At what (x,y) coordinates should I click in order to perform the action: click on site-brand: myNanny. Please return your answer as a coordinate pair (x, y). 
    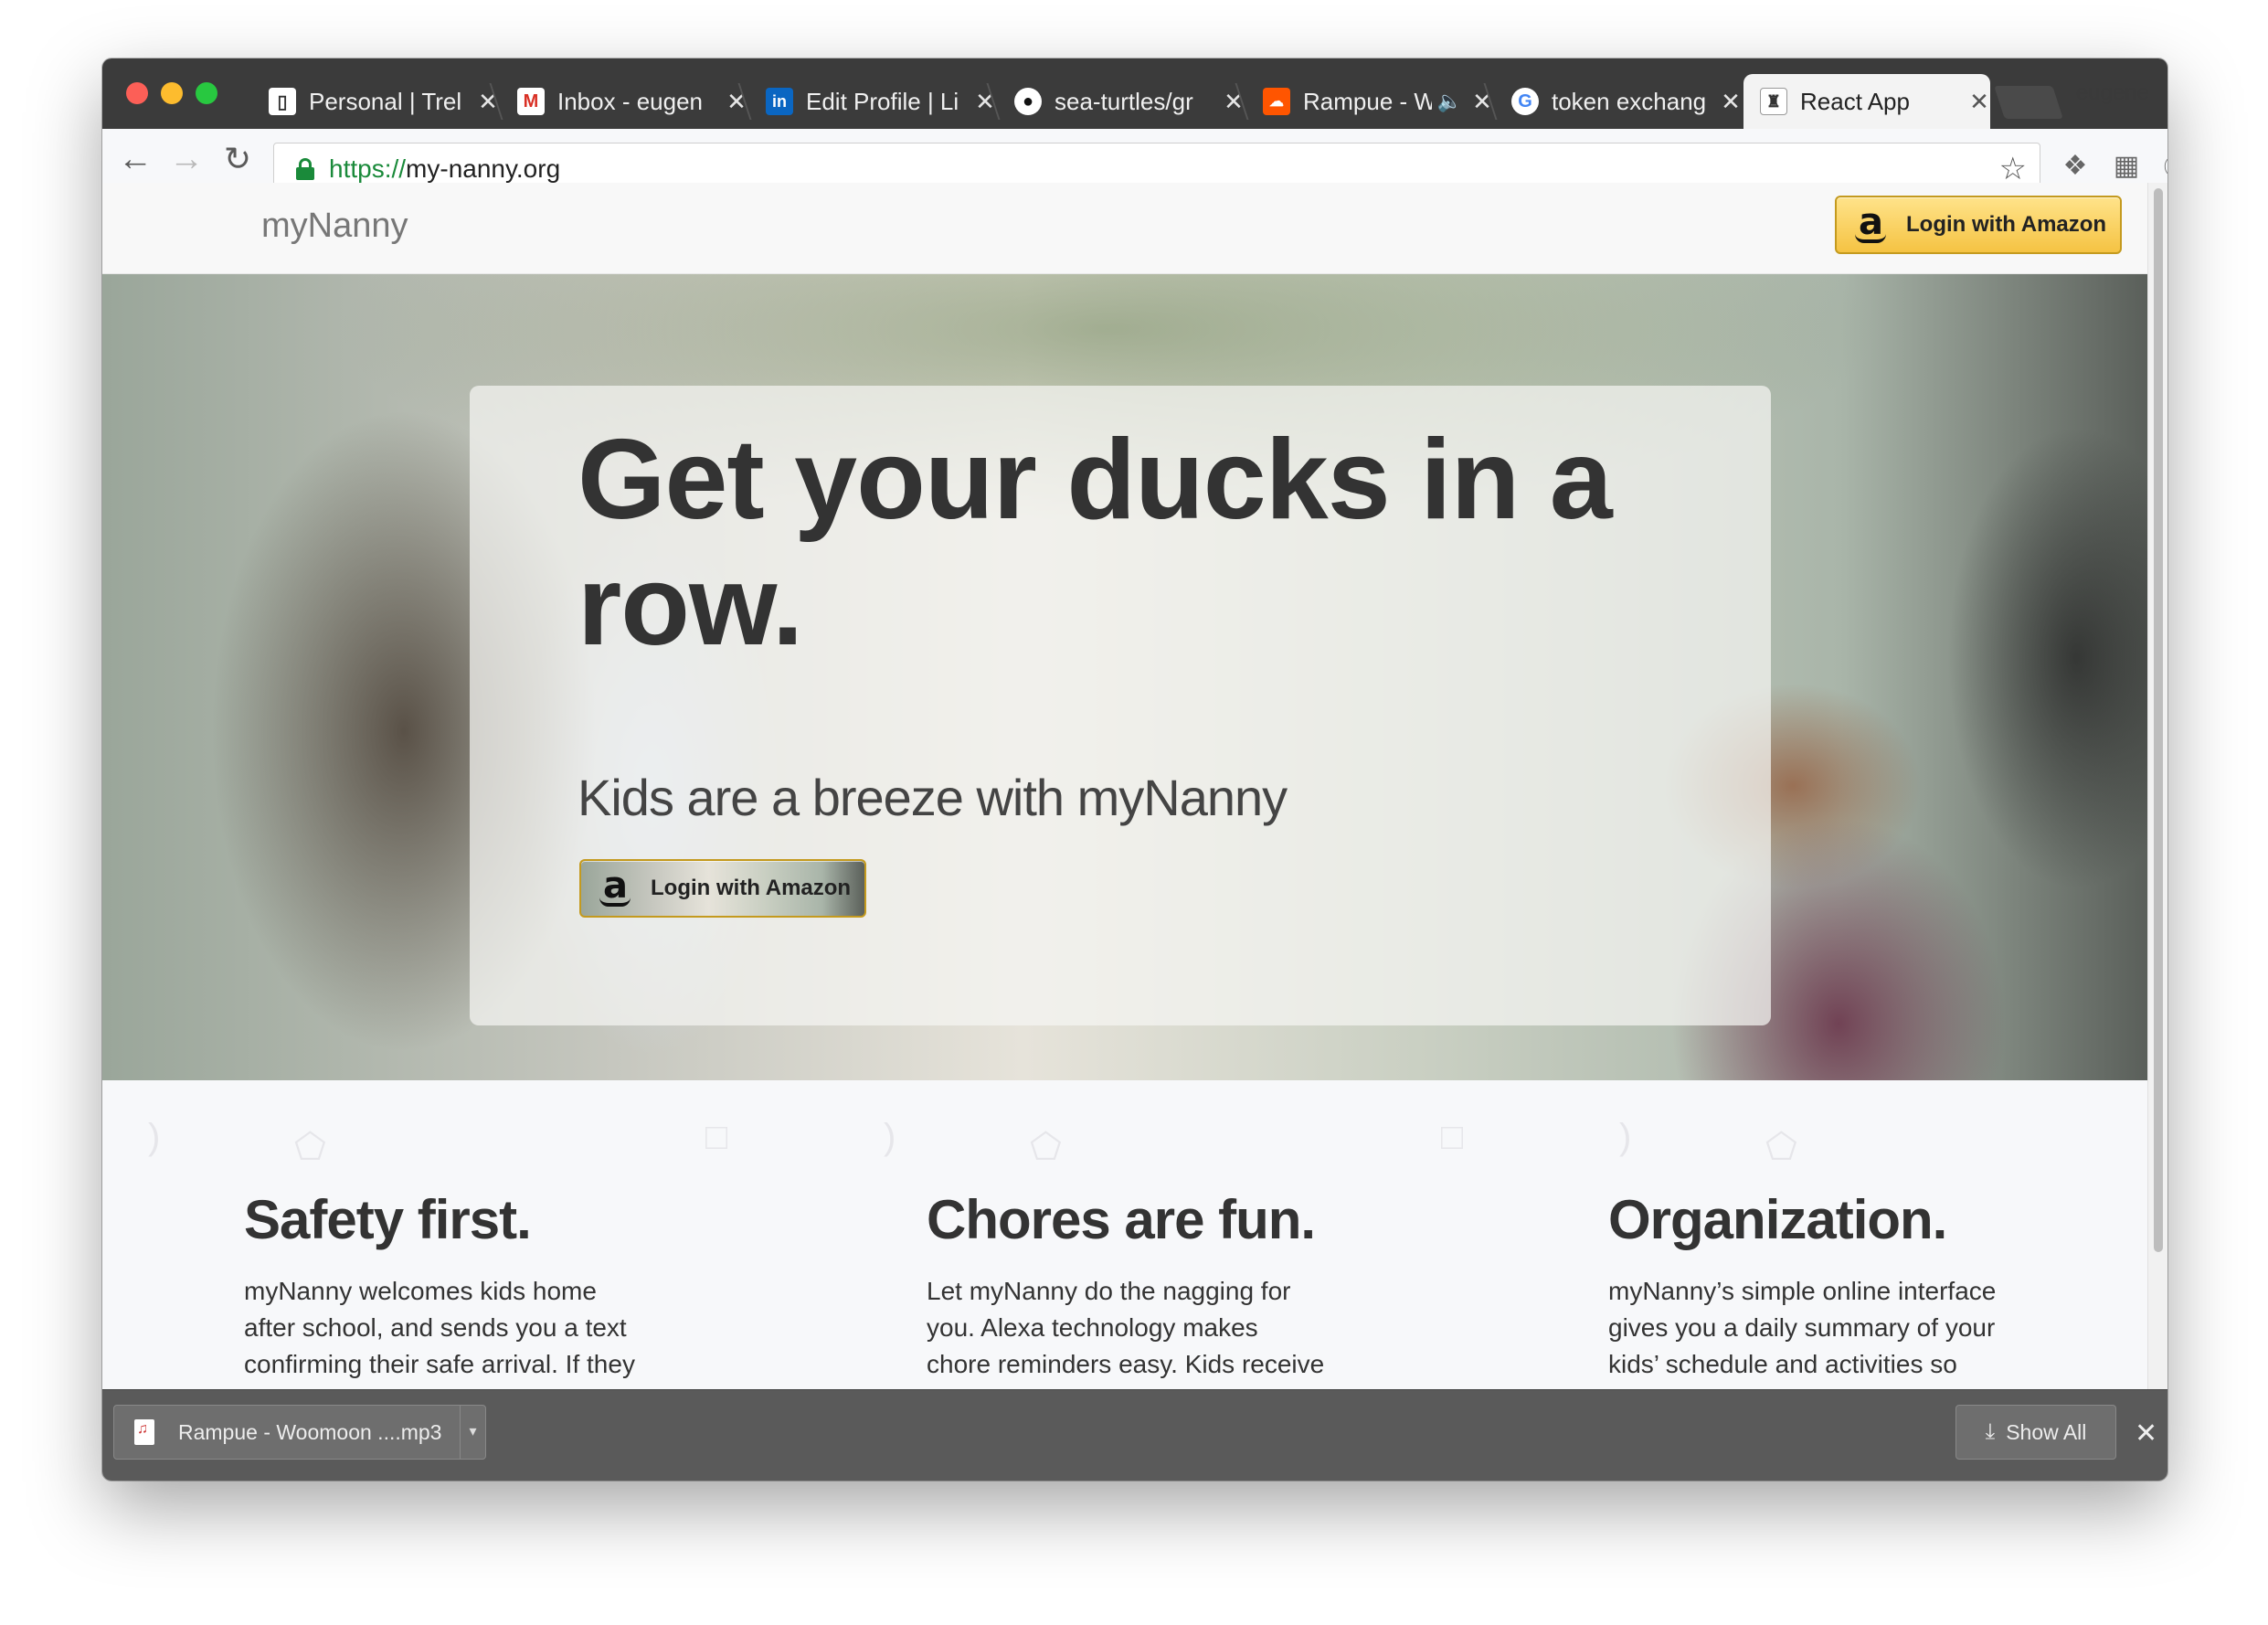
    Looking at the image, I should click on (334, 227).